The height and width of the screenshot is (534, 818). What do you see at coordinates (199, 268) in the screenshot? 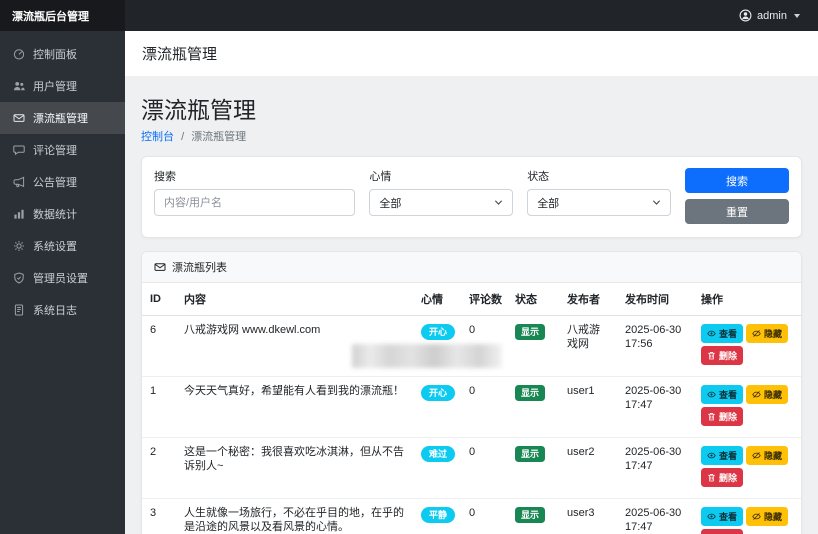
I see `card-title: 漂流瓶列表` at bounding box center [199, 268].